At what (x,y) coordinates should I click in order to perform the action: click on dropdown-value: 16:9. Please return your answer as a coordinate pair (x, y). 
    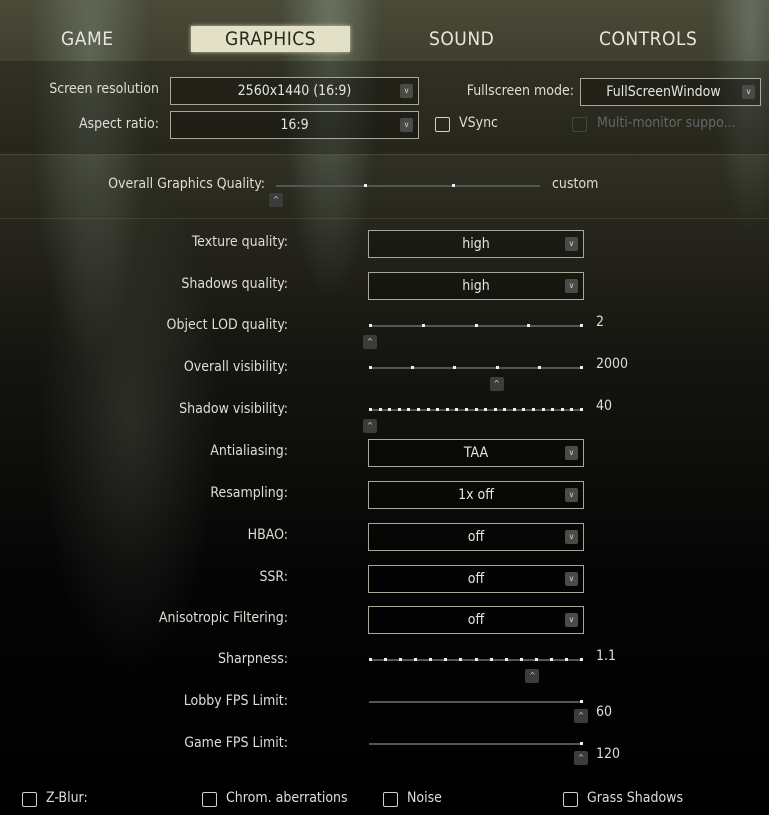
    Looking at the image, I should click on (294, 125).